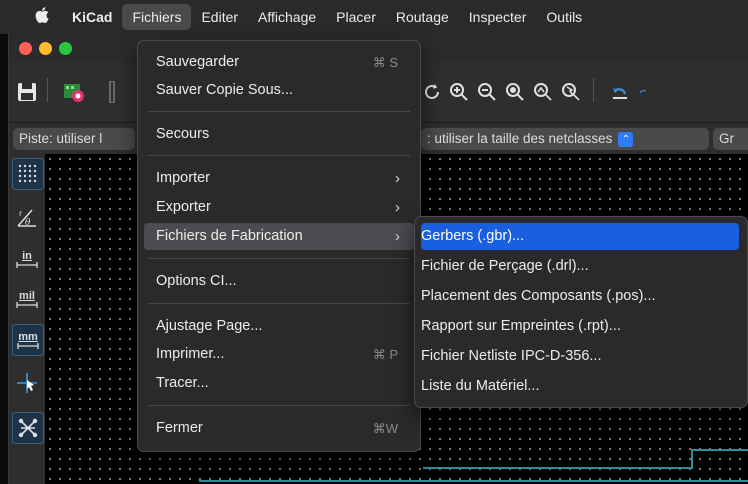 This screenshot has height=484, width=748. Describe the element at coordinates (571, 92) in the screenshot. I see `zoom-selection-icon` at that location.